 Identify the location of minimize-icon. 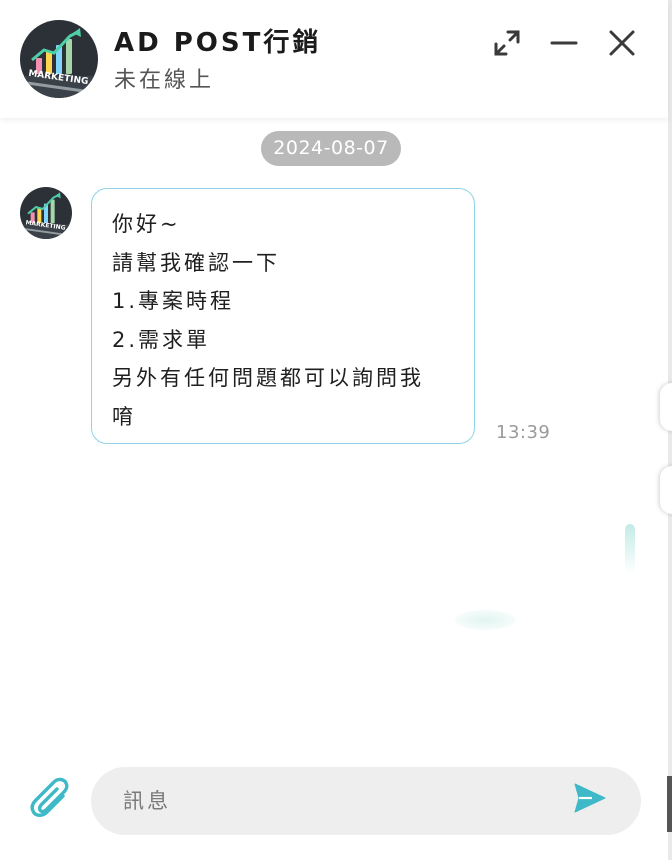
(564, 43).